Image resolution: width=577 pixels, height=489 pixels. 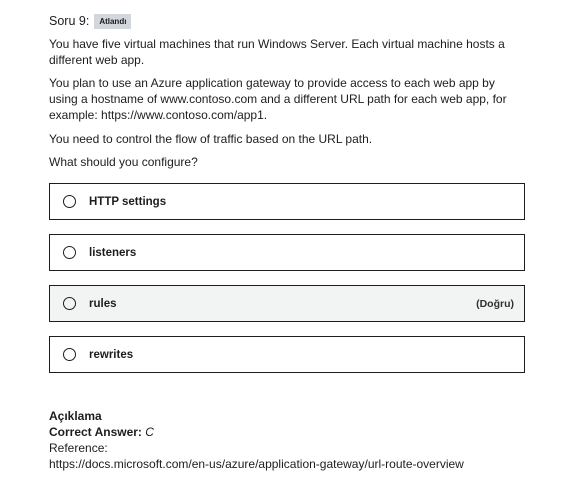 I want to click on option-label: rewrites, so click(x=111, y=354).